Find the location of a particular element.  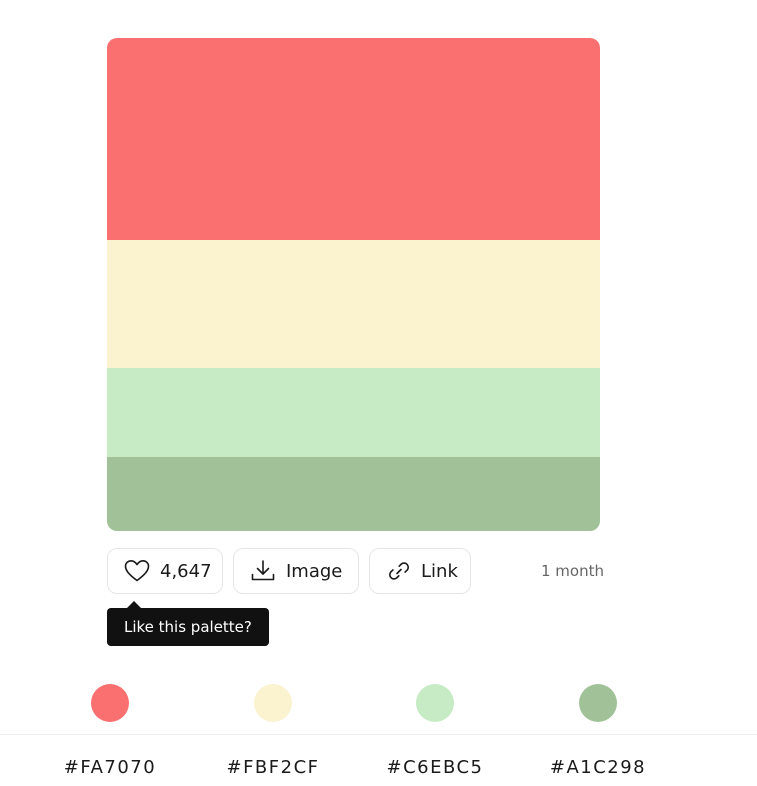

hex-code-4: #A1C298 is located at coordinates (598, 767).